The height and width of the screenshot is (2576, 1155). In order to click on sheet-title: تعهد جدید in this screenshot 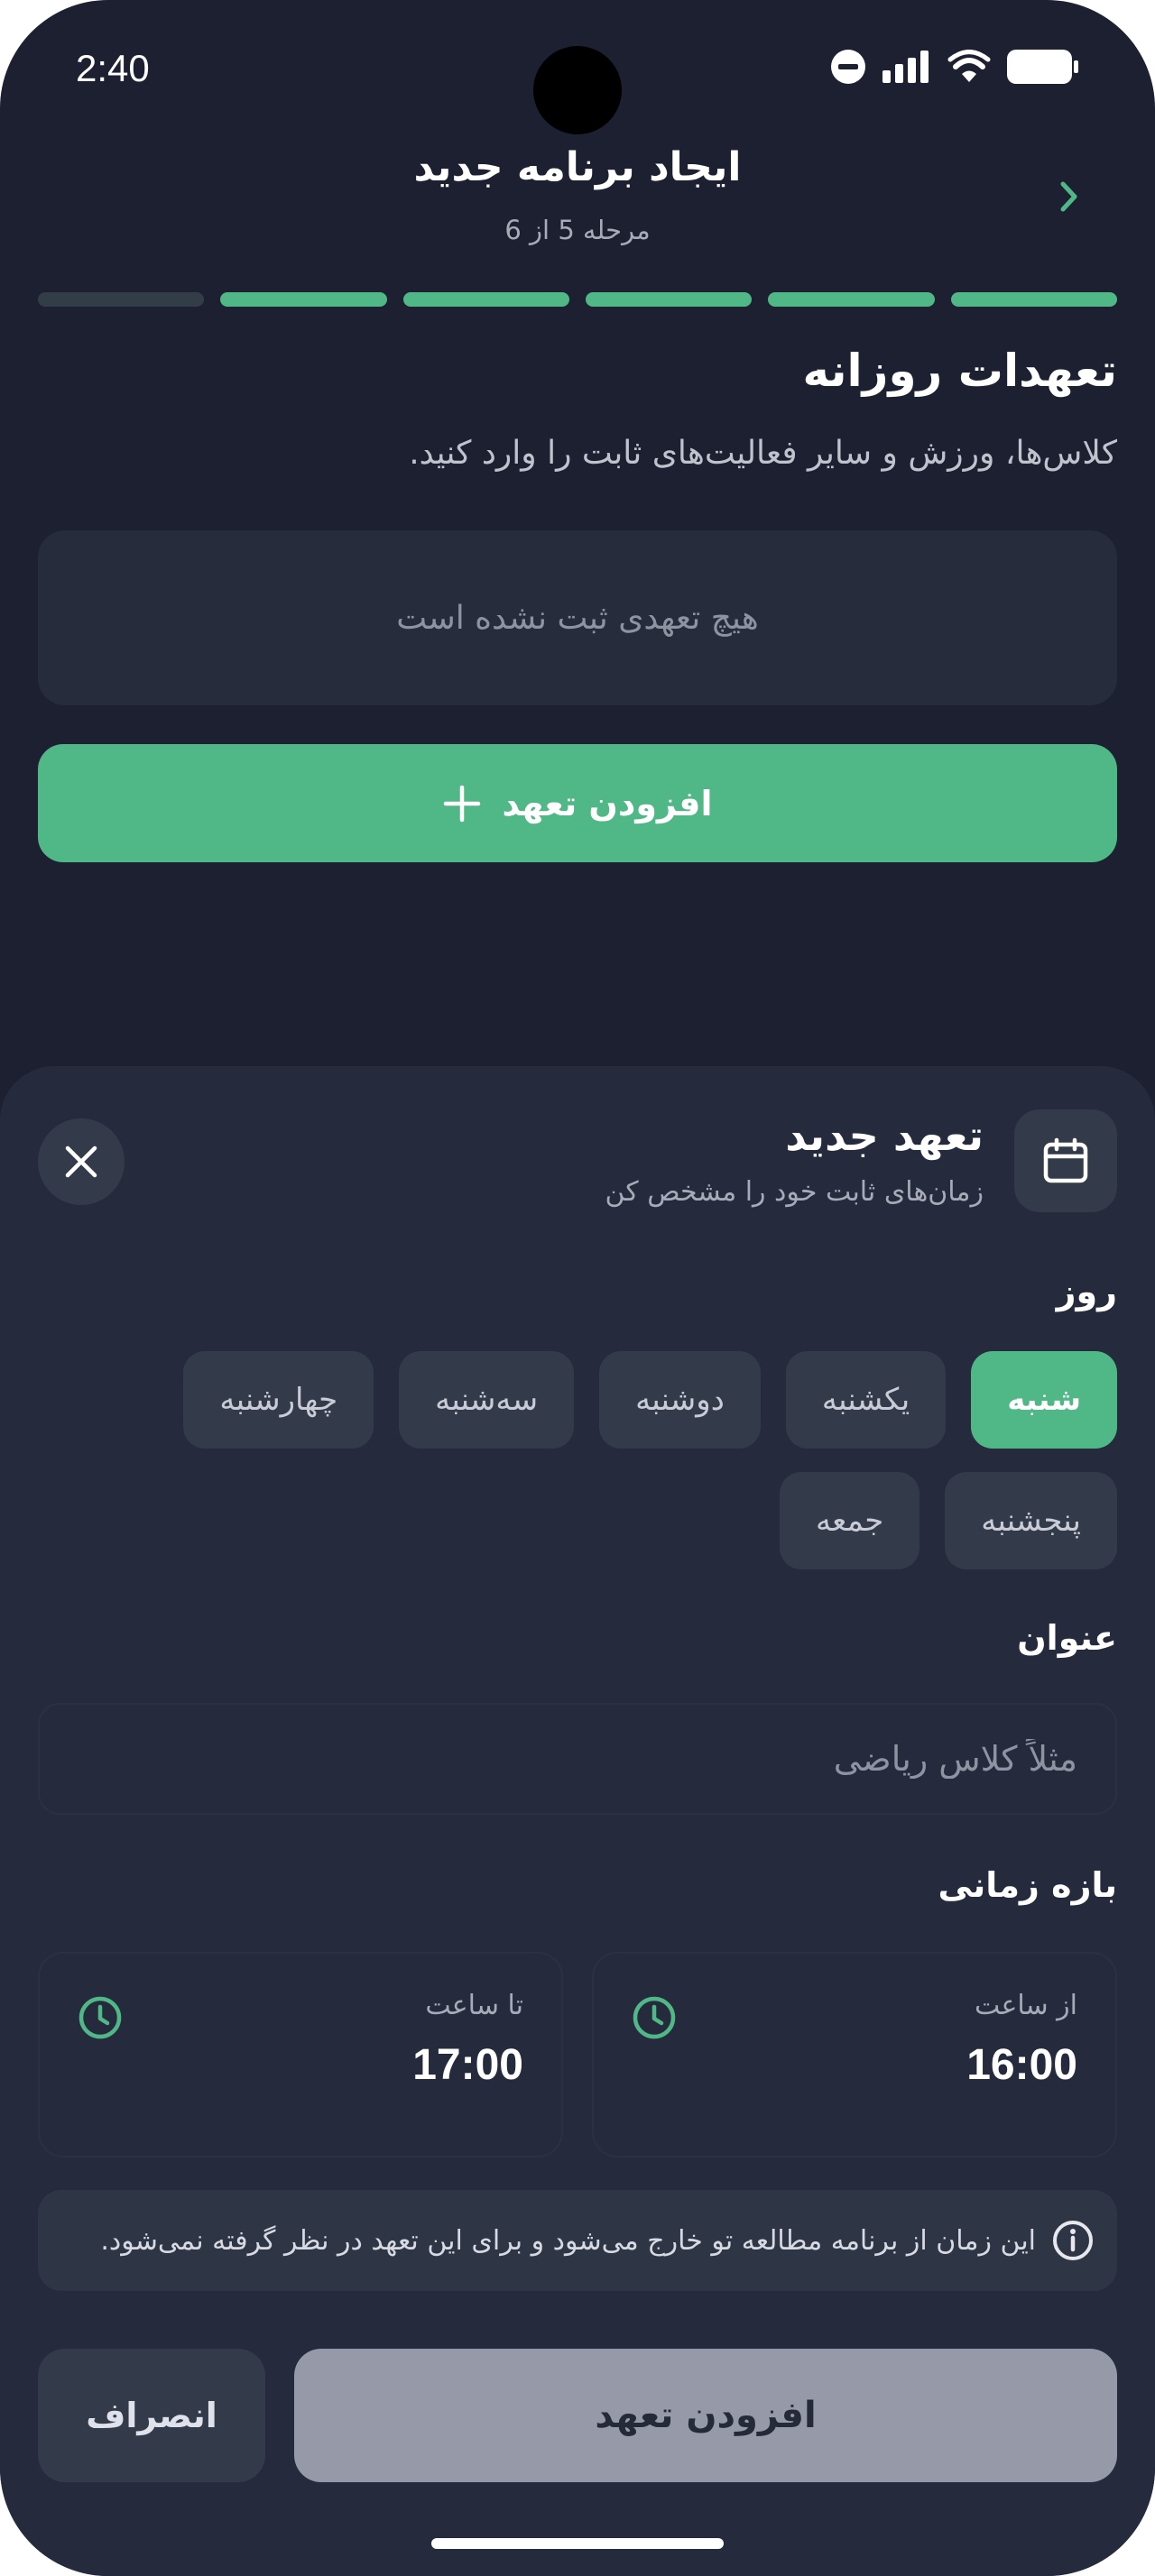, I will do `click(884, 1135)`.